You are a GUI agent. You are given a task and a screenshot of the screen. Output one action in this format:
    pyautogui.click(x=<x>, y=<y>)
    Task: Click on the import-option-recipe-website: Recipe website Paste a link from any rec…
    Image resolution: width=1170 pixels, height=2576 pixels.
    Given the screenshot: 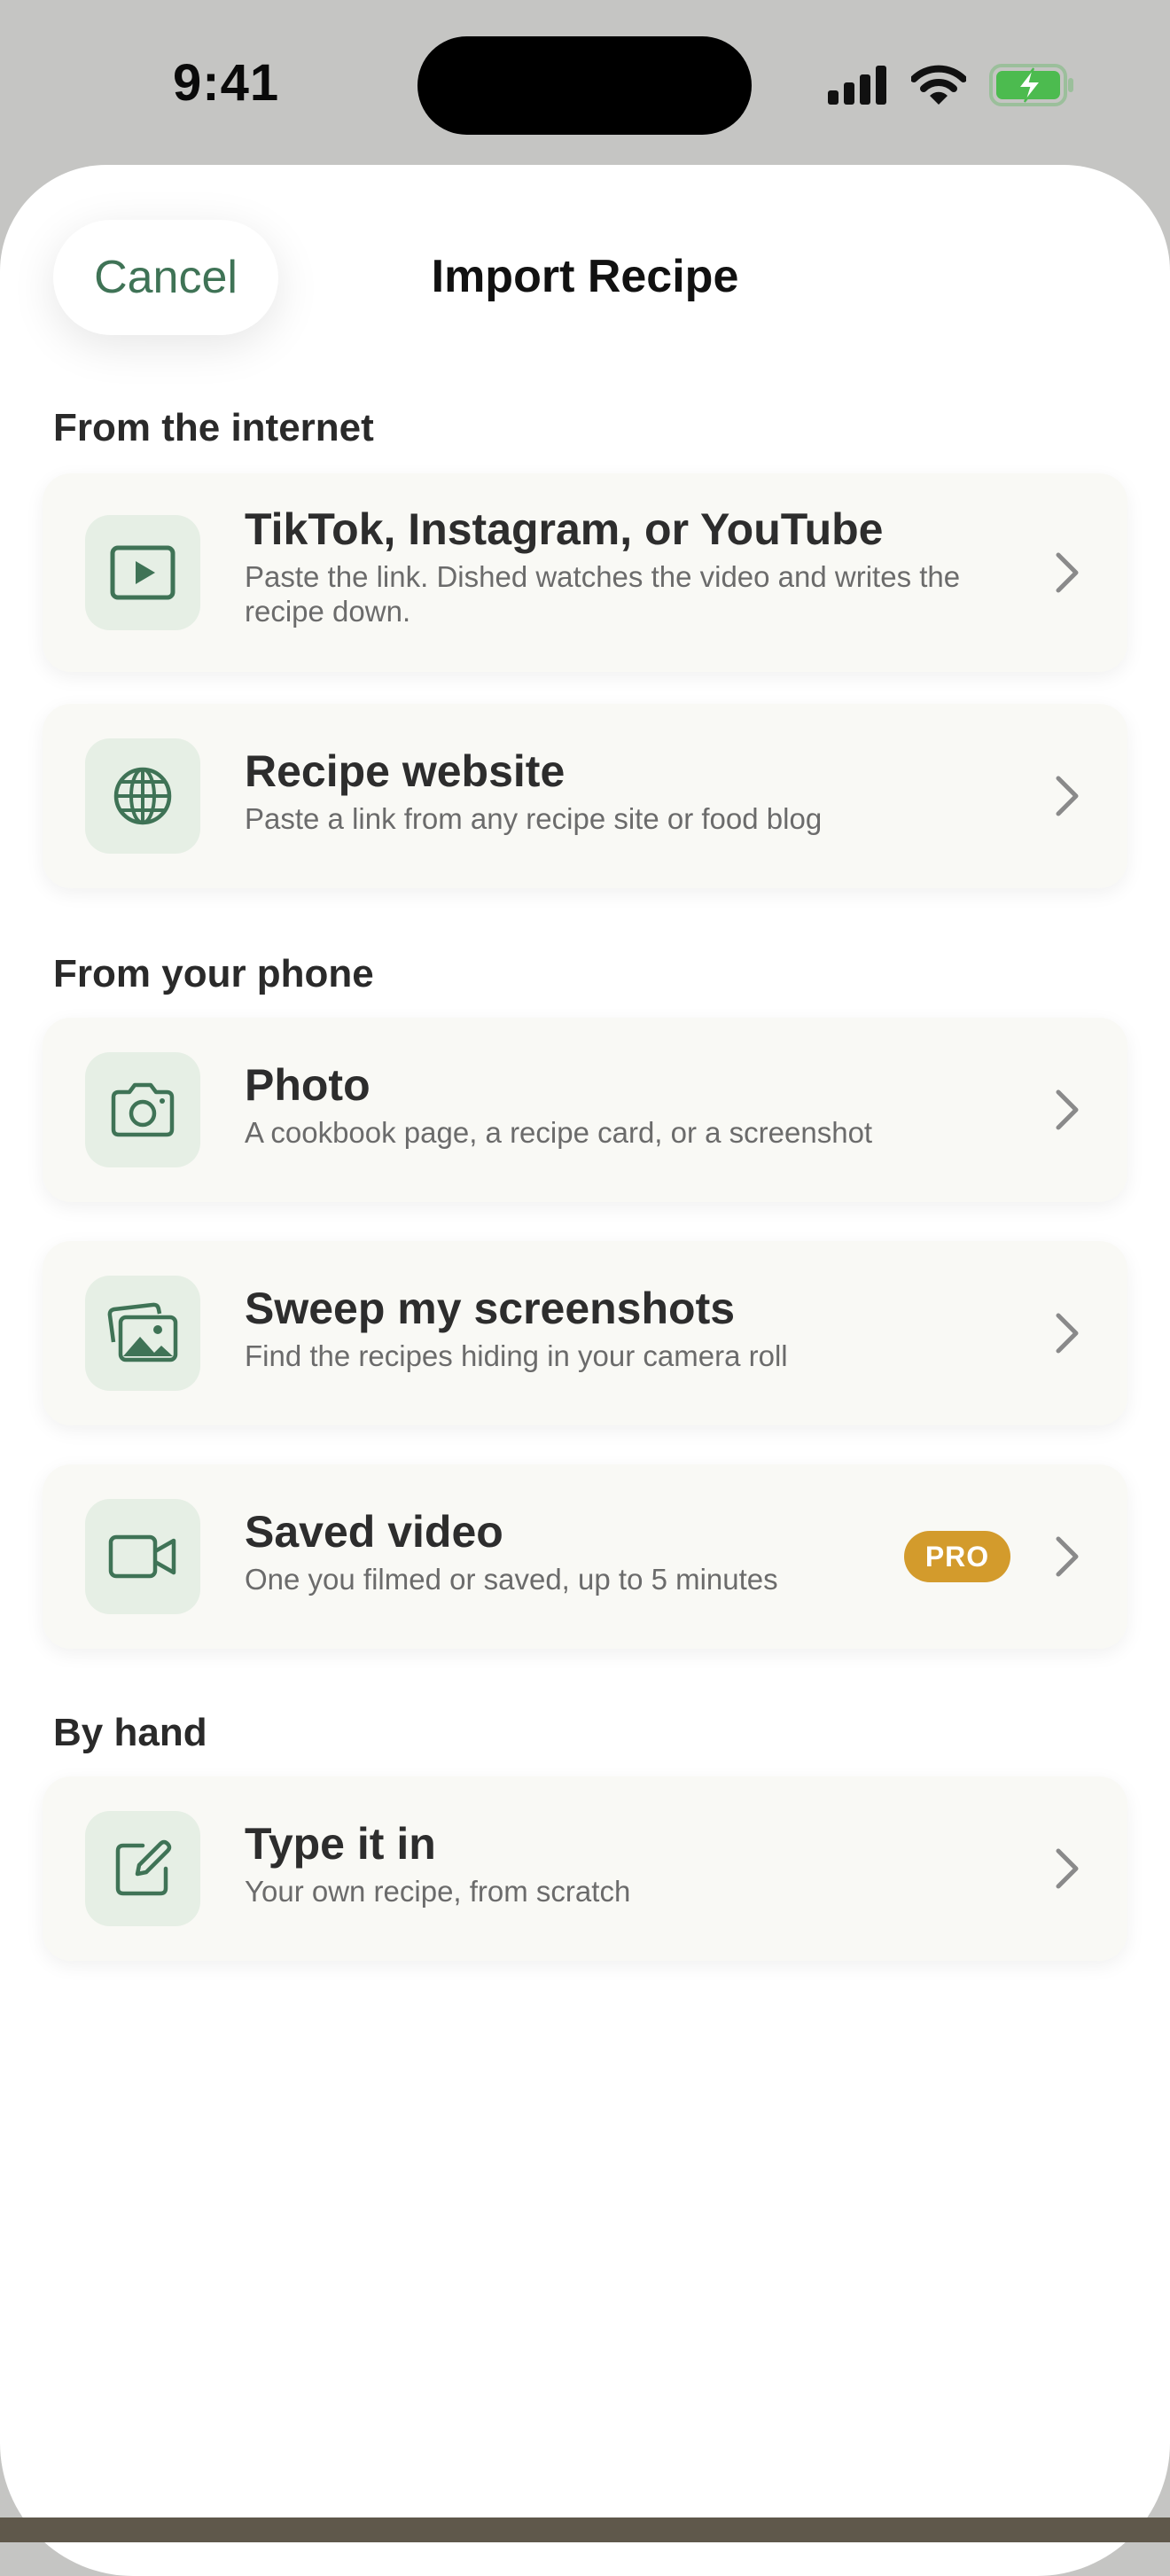 What is the action you would take?
    pyautogui.click(x=585, y=796)
    